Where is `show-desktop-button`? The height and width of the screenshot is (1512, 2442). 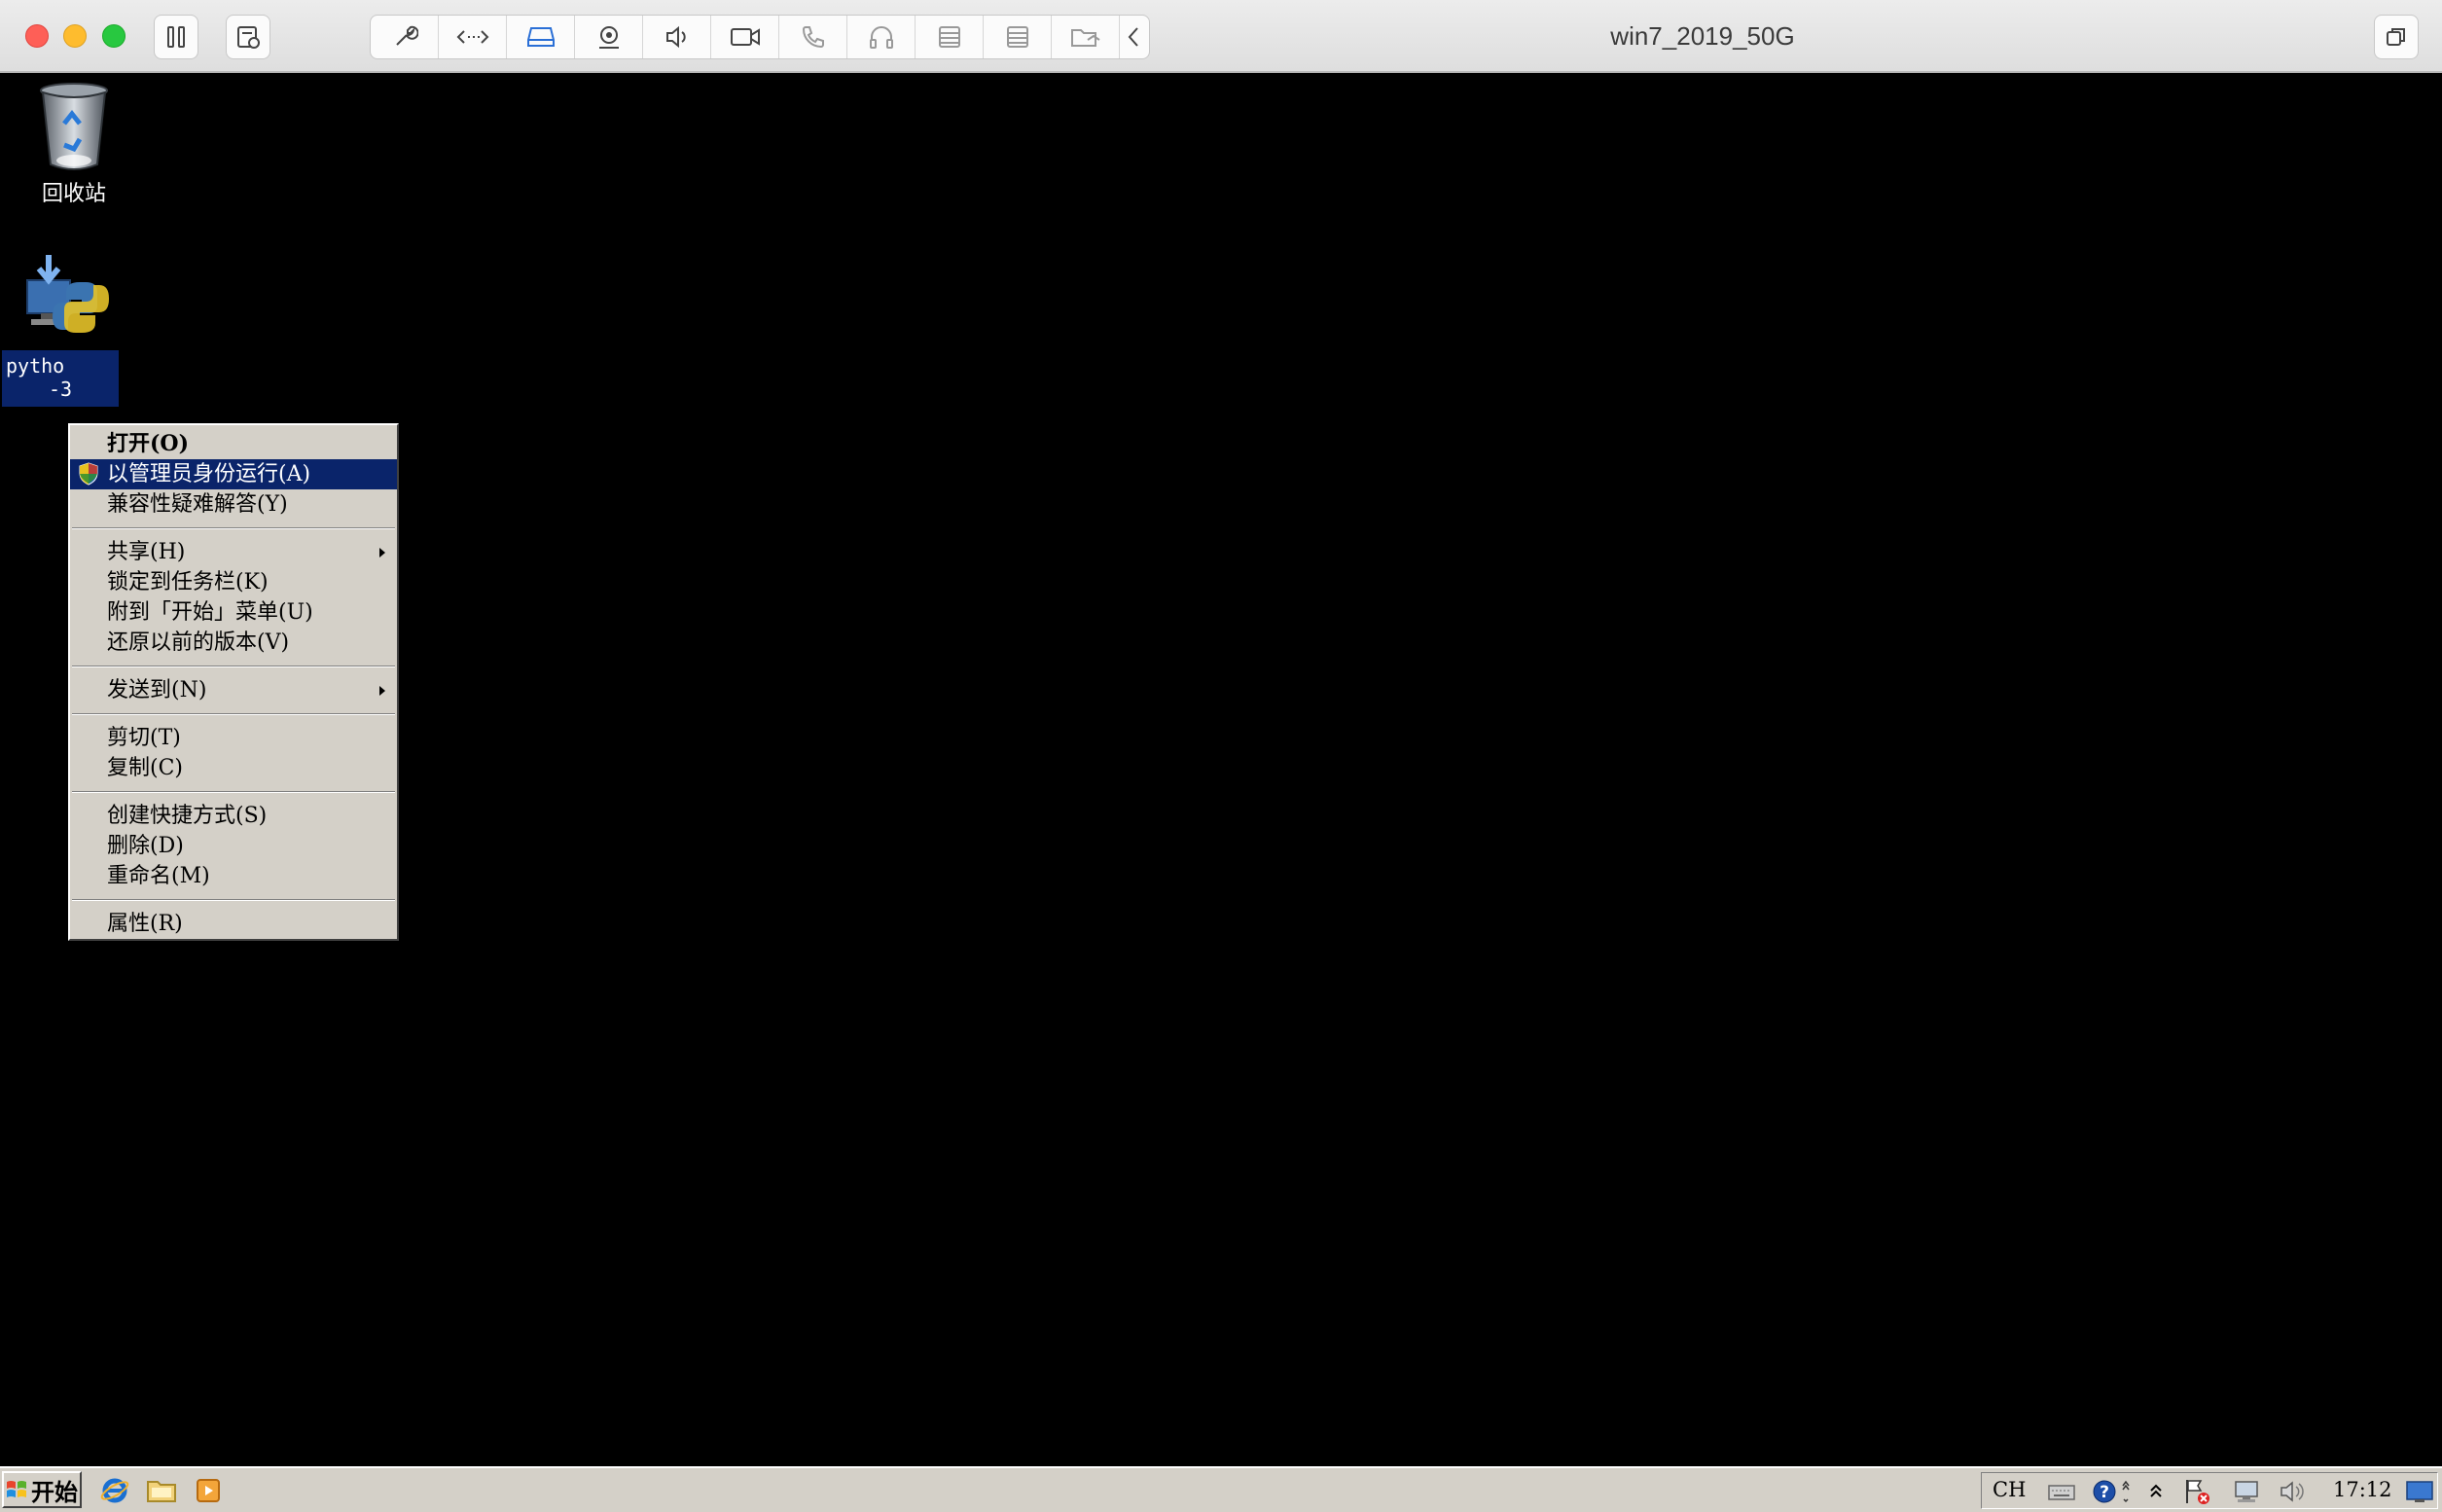 show-desktop-button is located at coordinates (2419, 1491).